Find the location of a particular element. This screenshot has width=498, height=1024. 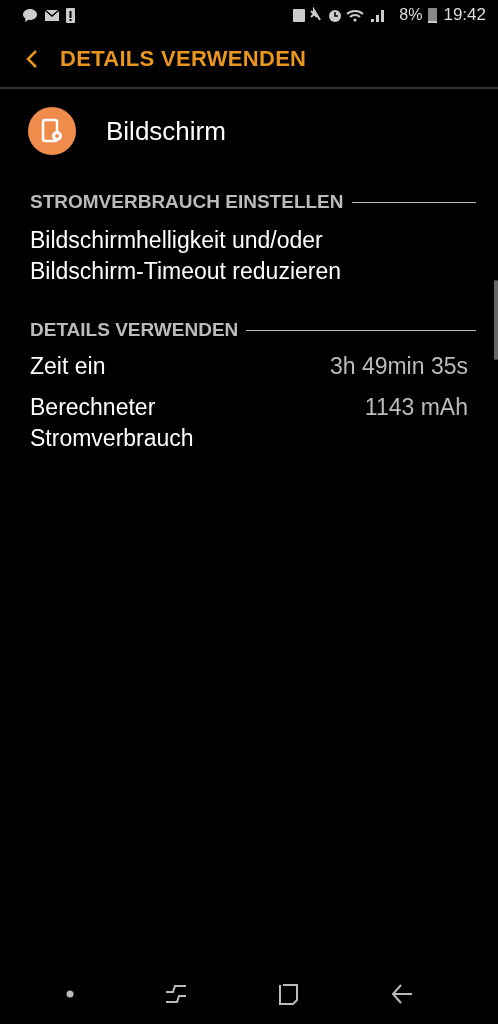

recent-apps-icon is located at coordinates (175, 994).